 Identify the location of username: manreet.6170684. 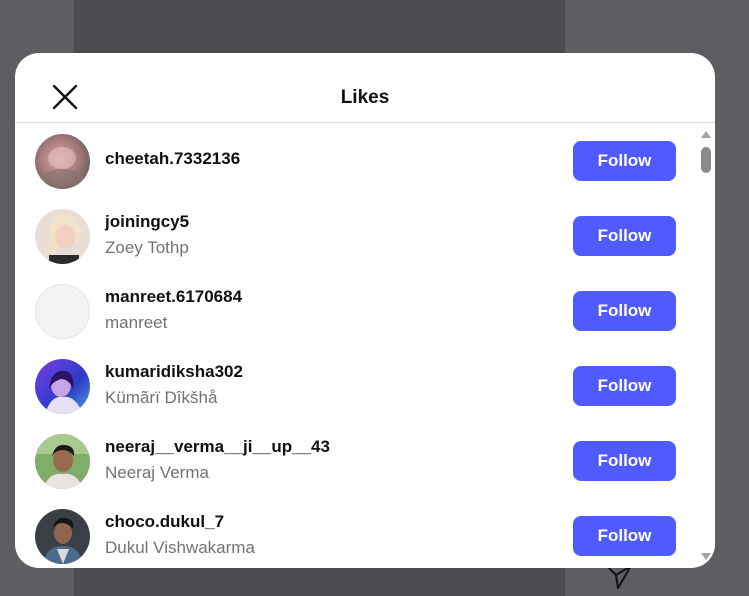
(173, 297).